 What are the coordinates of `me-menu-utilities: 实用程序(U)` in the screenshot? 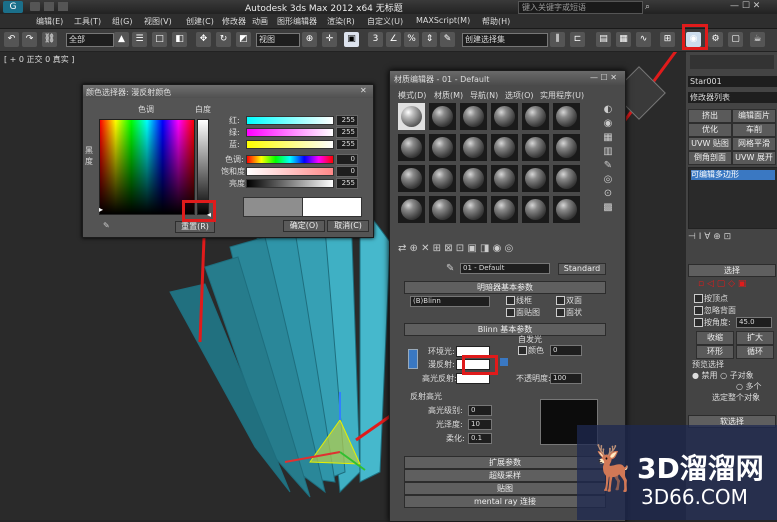 It's located at (562, 95).